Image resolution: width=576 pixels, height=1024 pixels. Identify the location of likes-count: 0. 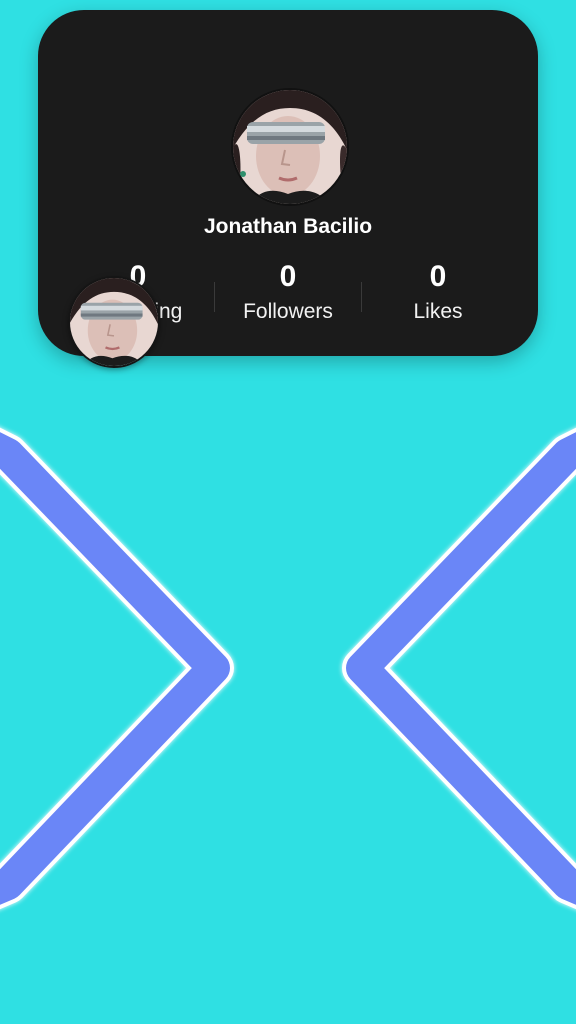
(438, 276).